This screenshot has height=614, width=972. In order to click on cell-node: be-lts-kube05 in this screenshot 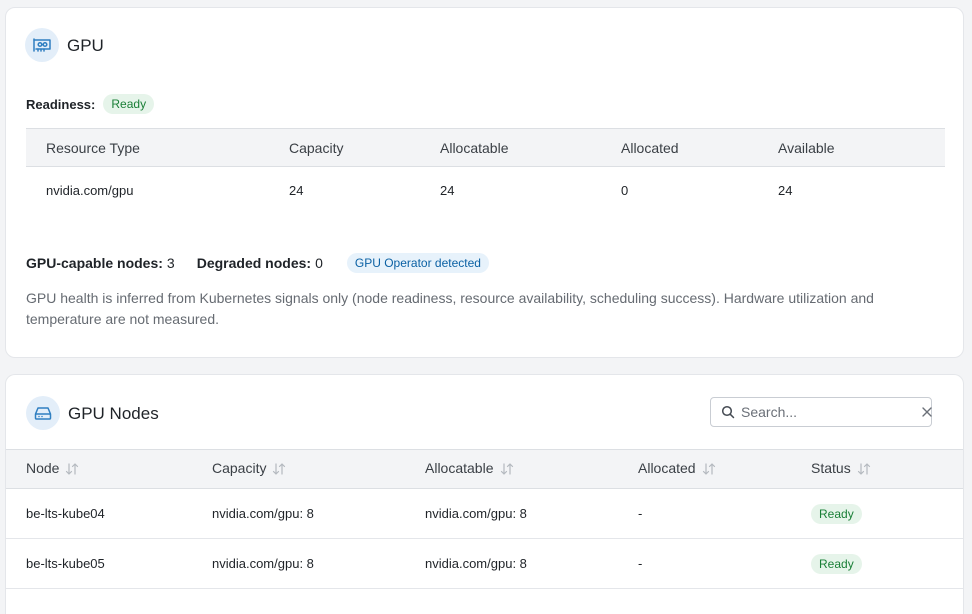, I will do `click(109, 563)`.